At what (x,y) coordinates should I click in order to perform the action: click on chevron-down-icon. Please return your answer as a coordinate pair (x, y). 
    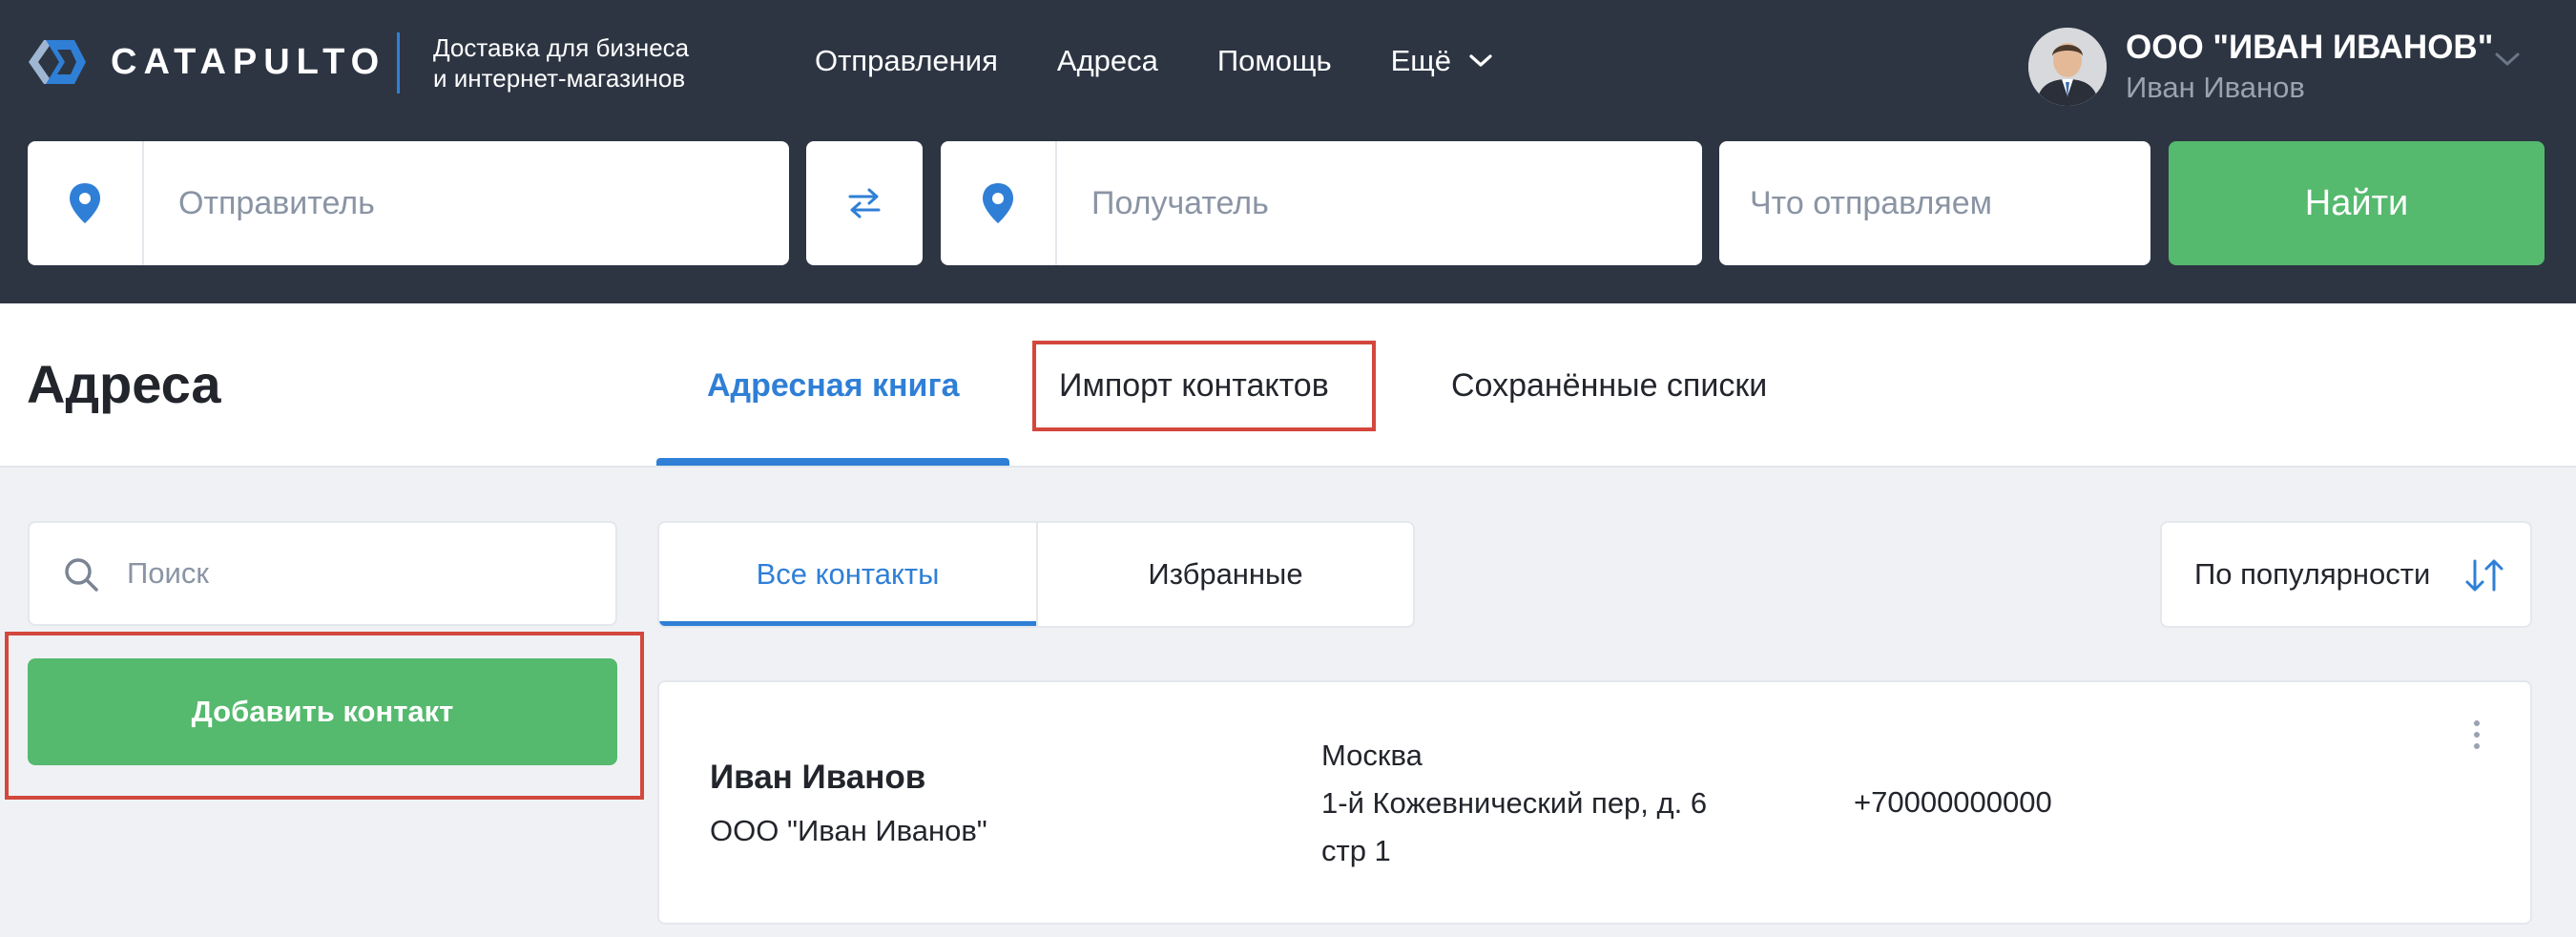
    Looking at the image, I should click on (1480, 60).